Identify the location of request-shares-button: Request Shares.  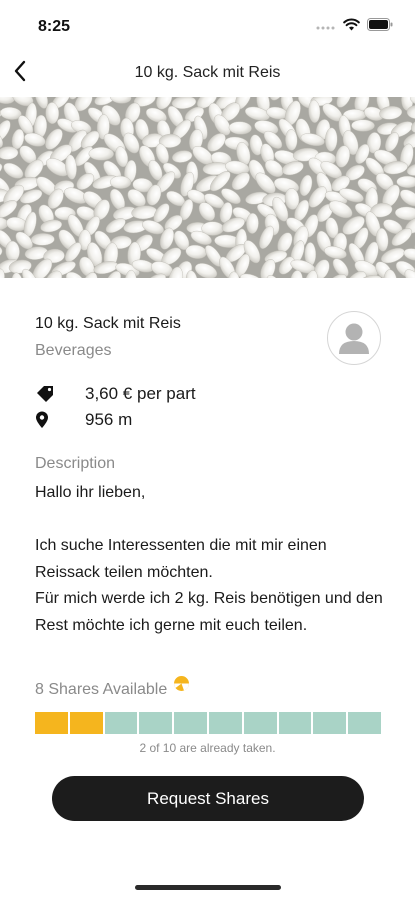
(208, 798).